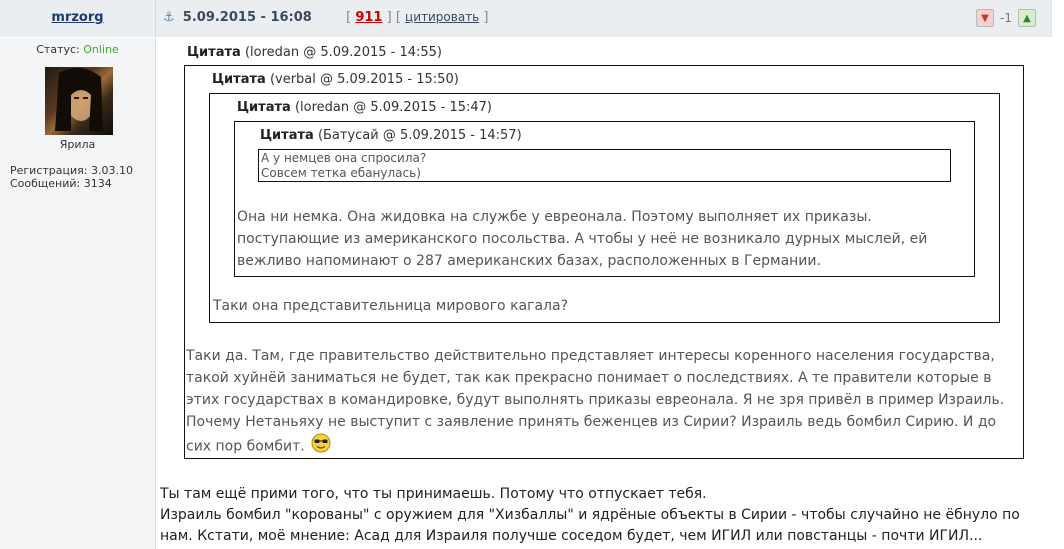 This screenshot has width=1064, height=549. I want to click on anchor-icon: ⚓, so click(169, 17).